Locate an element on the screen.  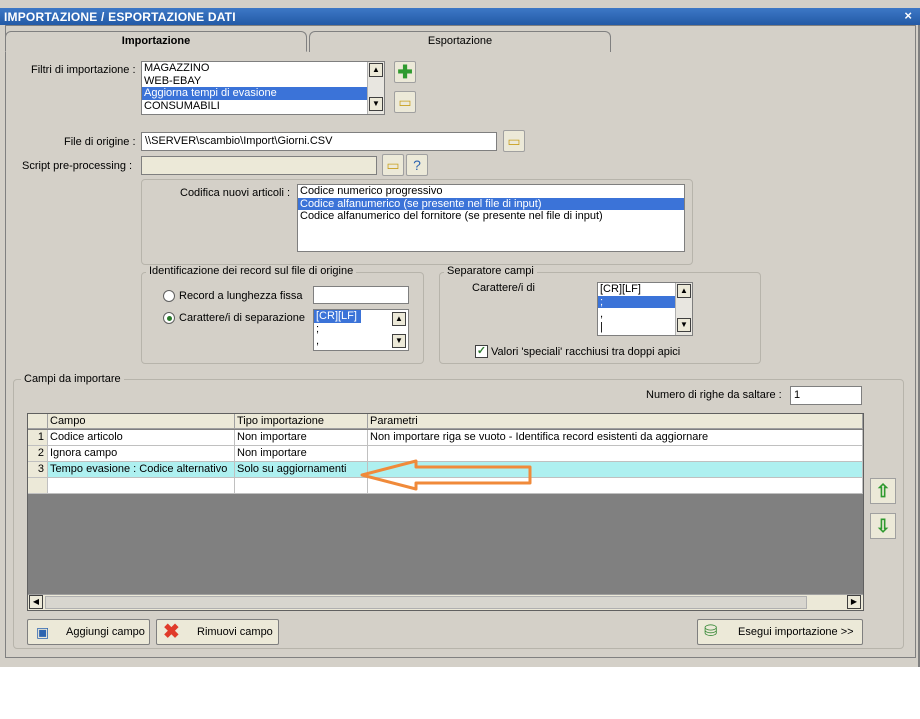
scroll-right-icon: ▶ is located at coordinates (854, 602).